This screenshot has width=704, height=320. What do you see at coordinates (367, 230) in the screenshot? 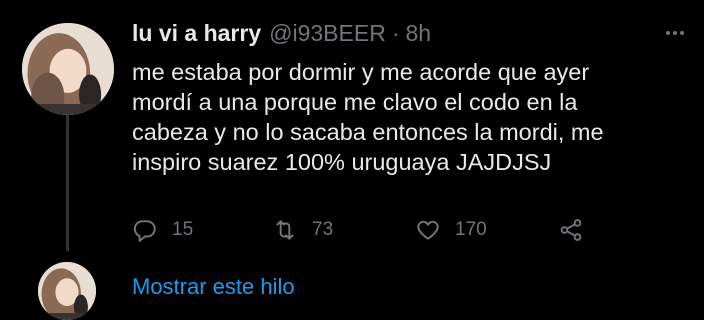
I see `tweet-actions: 15 73 170` at bounding box center [367, 230].